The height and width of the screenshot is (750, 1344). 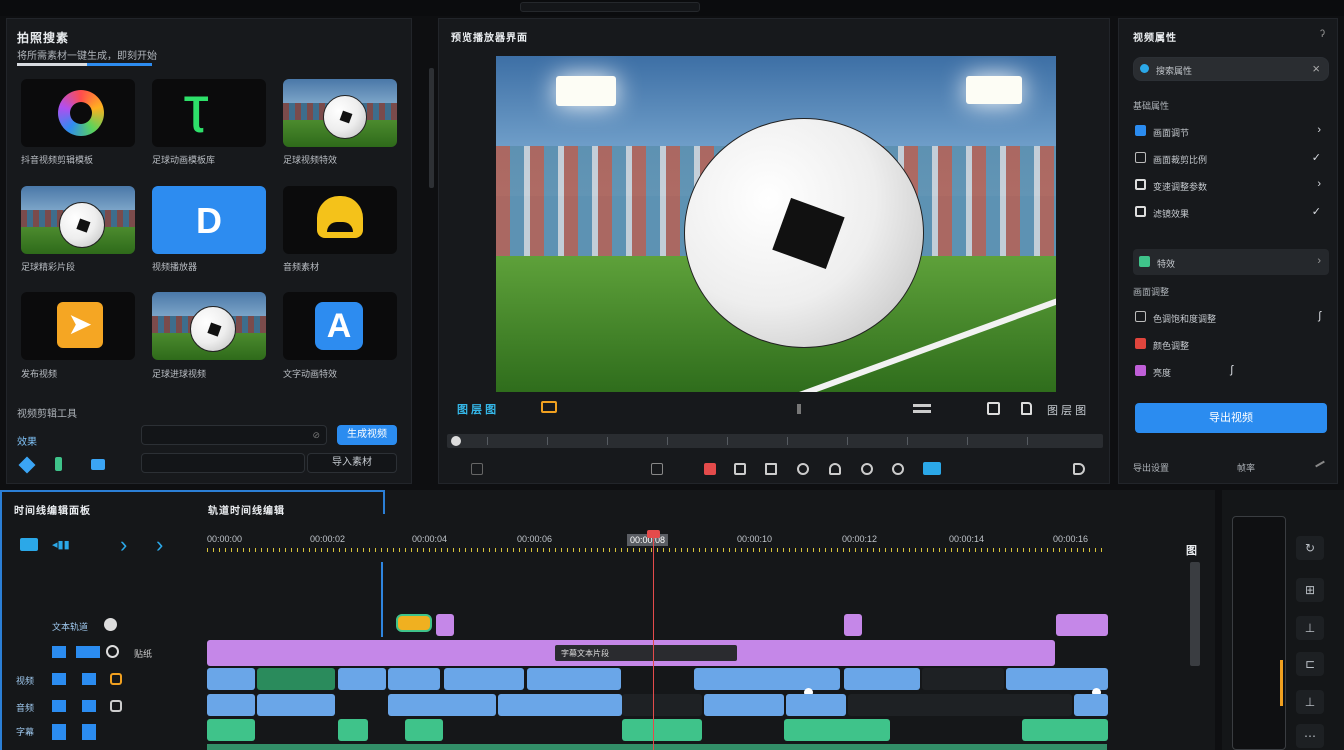 I want to click on tile-color-ring, so click(x=78, y=113).